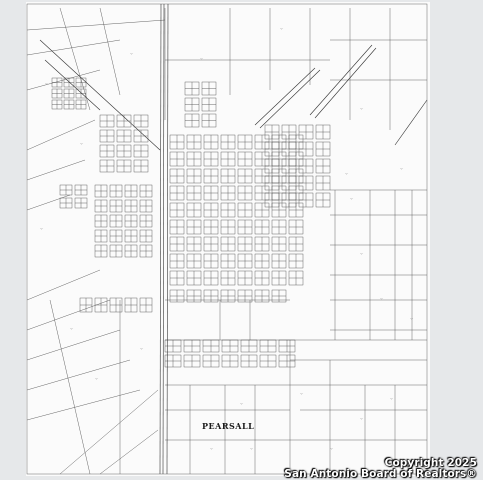  What do you see at coordinates (380, 474) in the screenshot?
I see `realtors-watermark: San Antonio Board of Realtors®` at bounding box center [380, 474].